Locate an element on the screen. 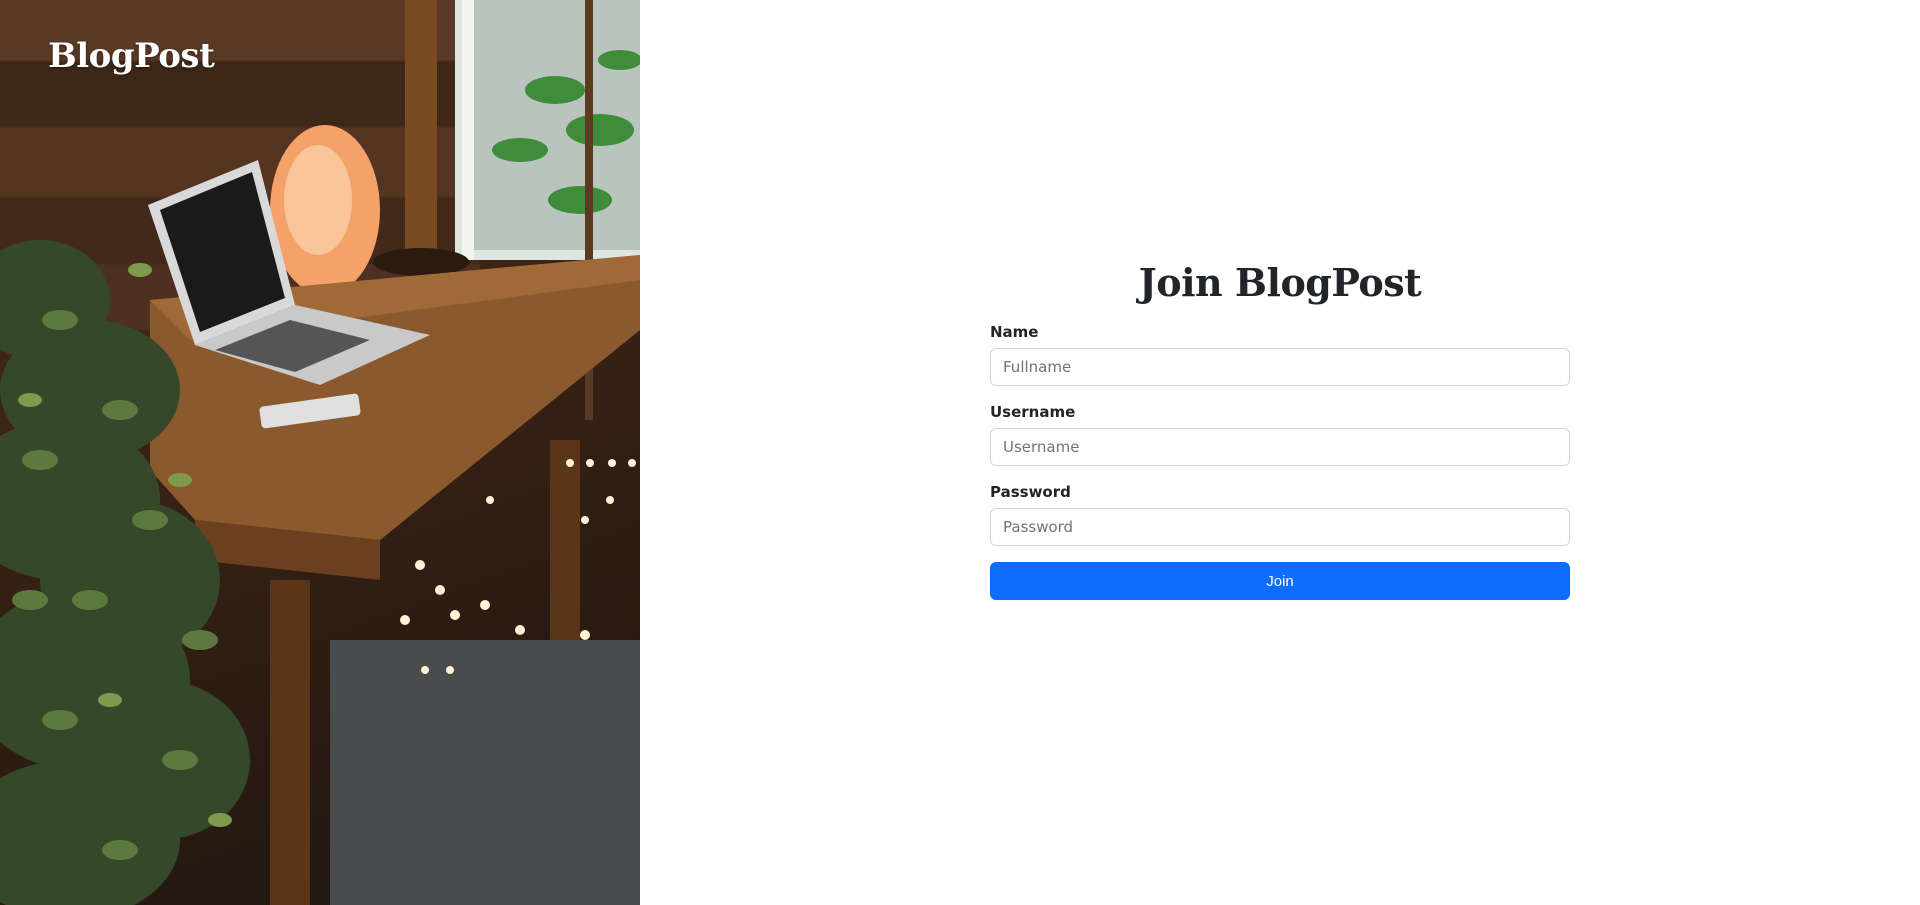 Image resolution: width=1920 pixels, height=905 pixels. username-field-group: Username is located at coordinates (1280, 434).